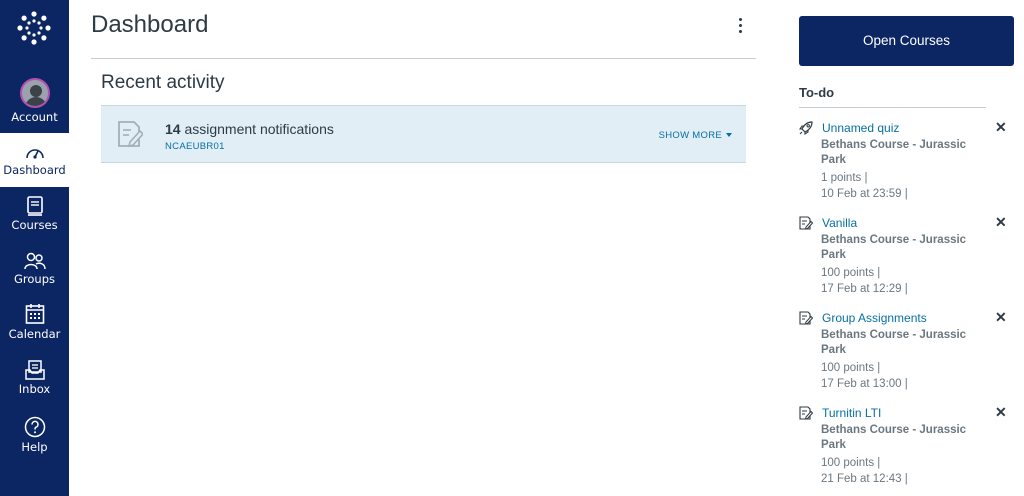 This screenshot has width=1024, height=496. Describe the element at coordinates (806, 128) in the screenshot. I see `rocket-quiz-icon` at that location.